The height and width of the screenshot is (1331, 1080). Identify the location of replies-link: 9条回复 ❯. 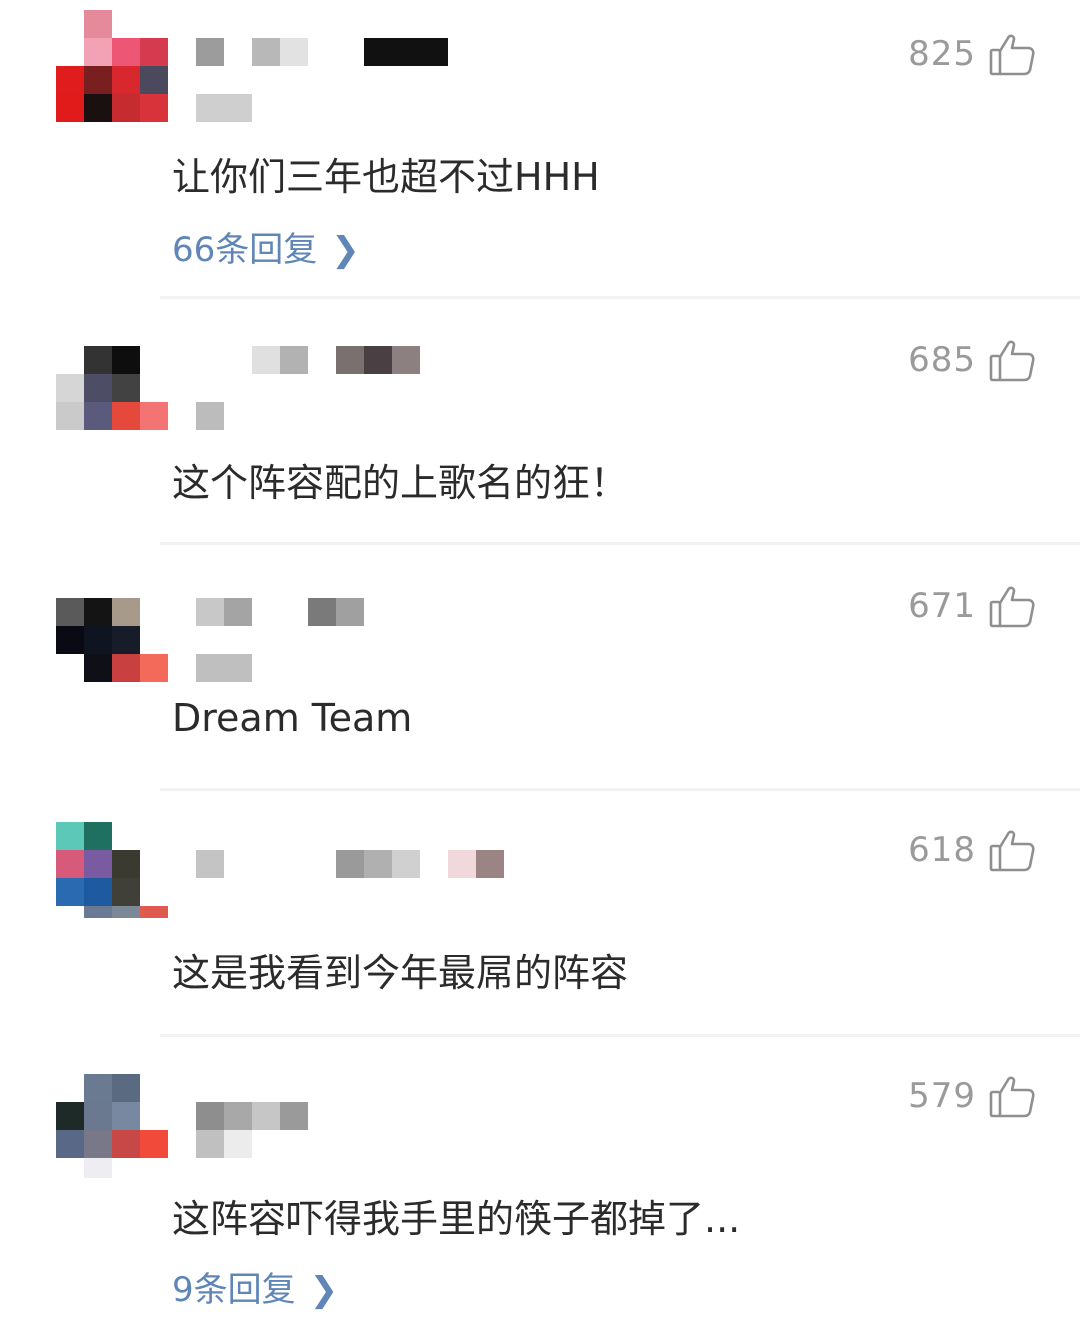
(255, 1286).